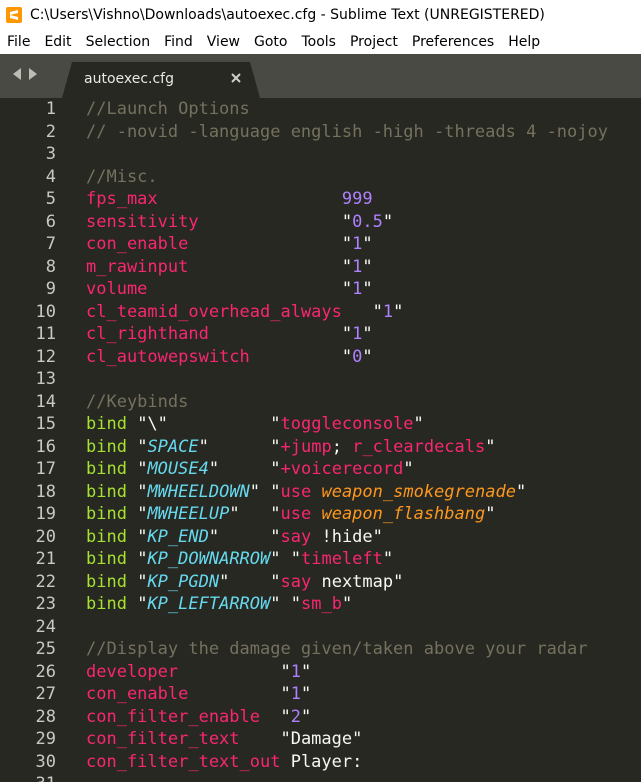  I want to click on code-text: bind "KP_END" "say !hide", so click(234, 537).